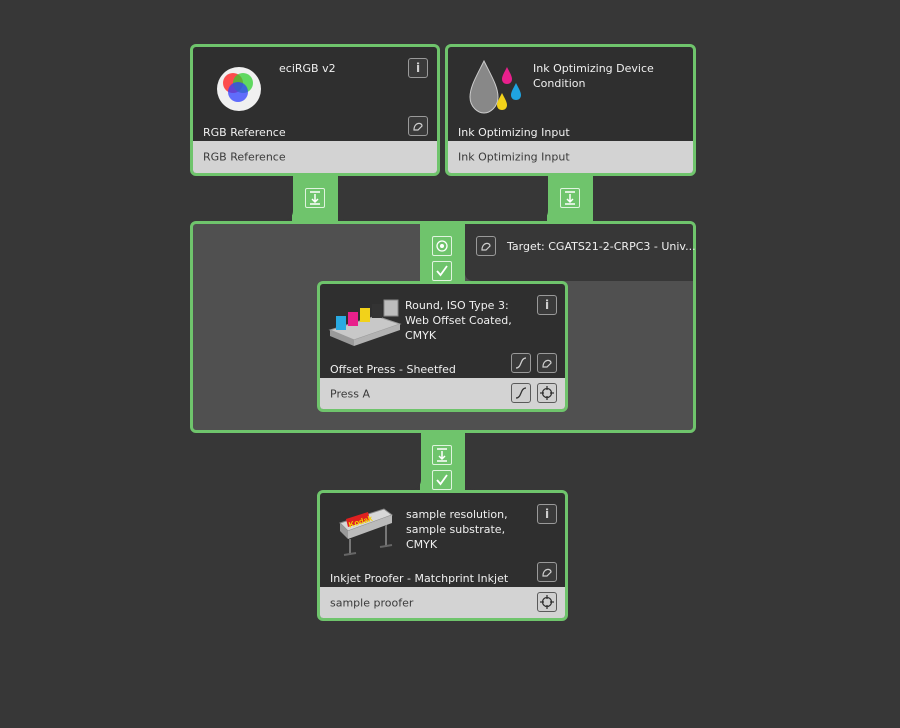  I want to click on card-footer: Press A, so click(442, 393).